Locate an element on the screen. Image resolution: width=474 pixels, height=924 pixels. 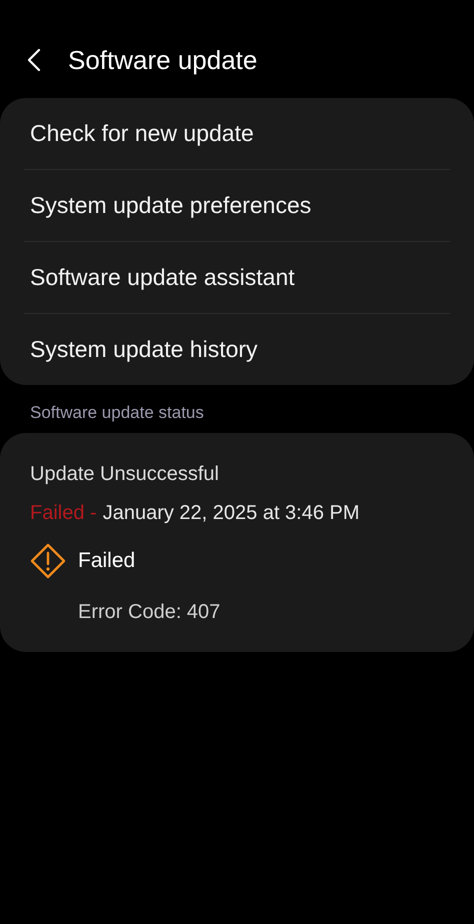
status-result: Failed - is located at coordinates (63, 513).